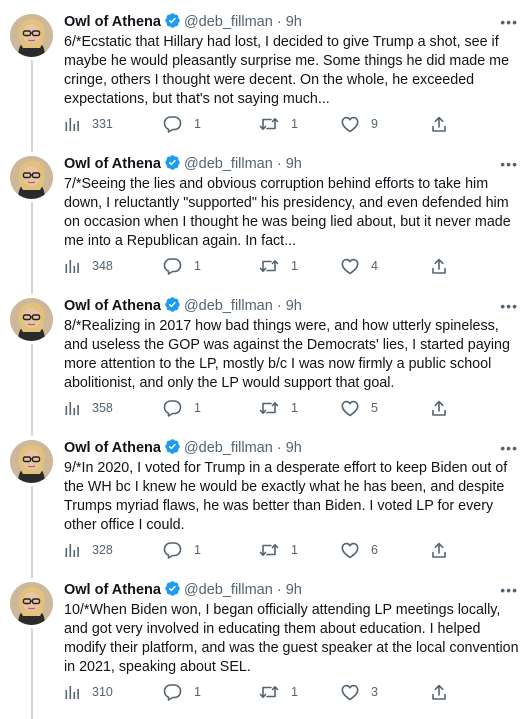 Image resolution: width=528 pixels, height=719 pixels. I want to click on views-button: 328, so click(88, 550).